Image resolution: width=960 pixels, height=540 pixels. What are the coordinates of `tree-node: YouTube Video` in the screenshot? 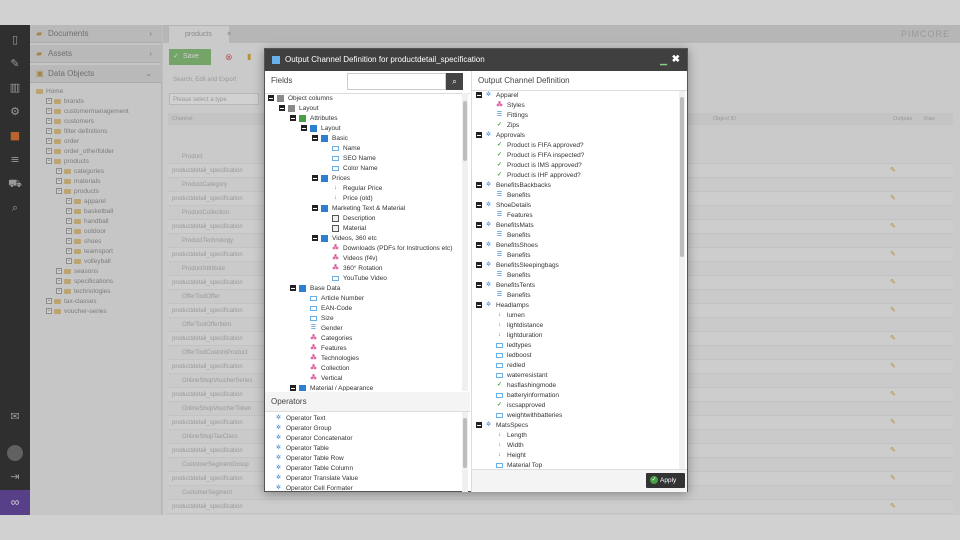 It's located at (355, 279).